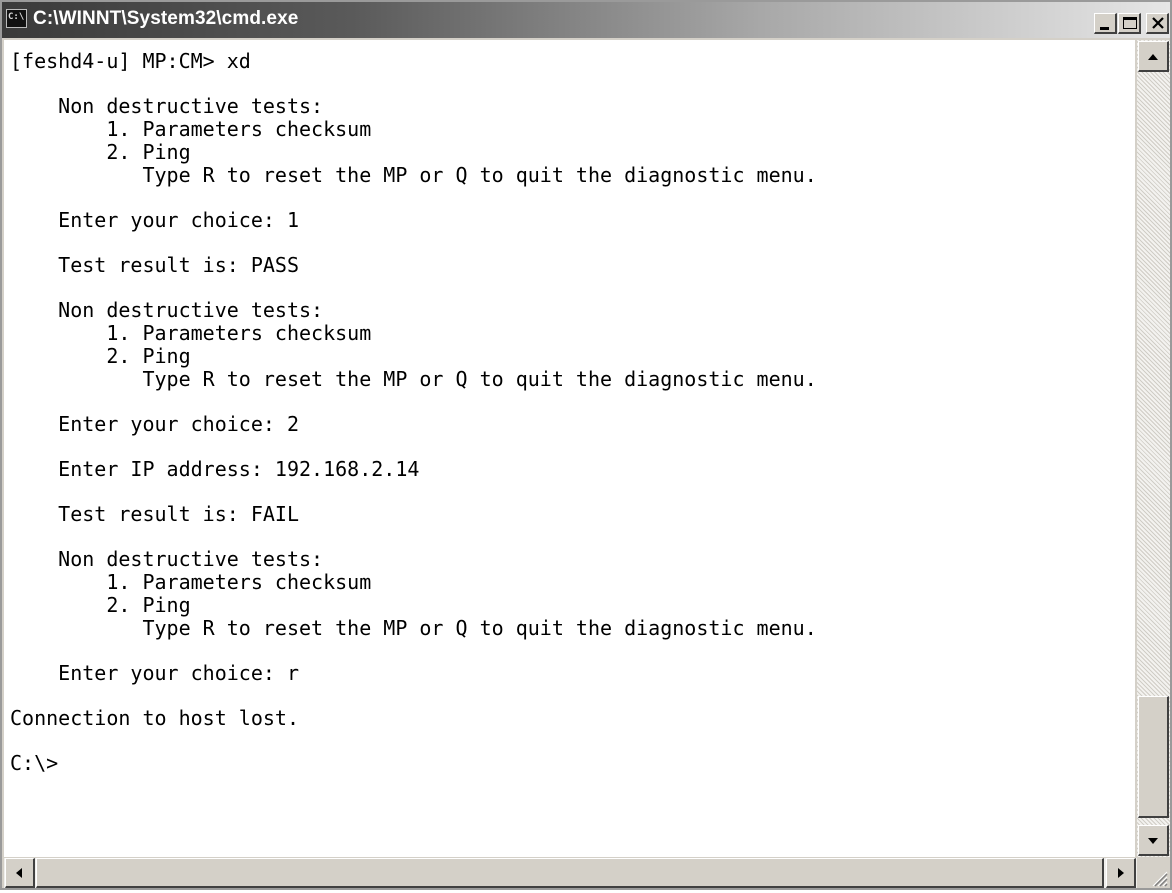  I want to click on maximize-button, so click(1129, 23).